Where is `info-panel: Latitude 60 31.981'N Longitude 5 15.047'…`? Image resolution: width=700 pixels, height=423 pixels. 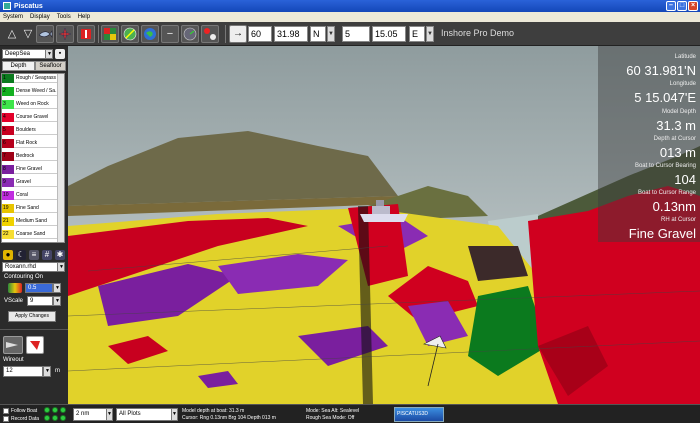
info-panel: Latitude 60 31.981'N Longitude 5 15.047'… is located at coordinates (649, 144).